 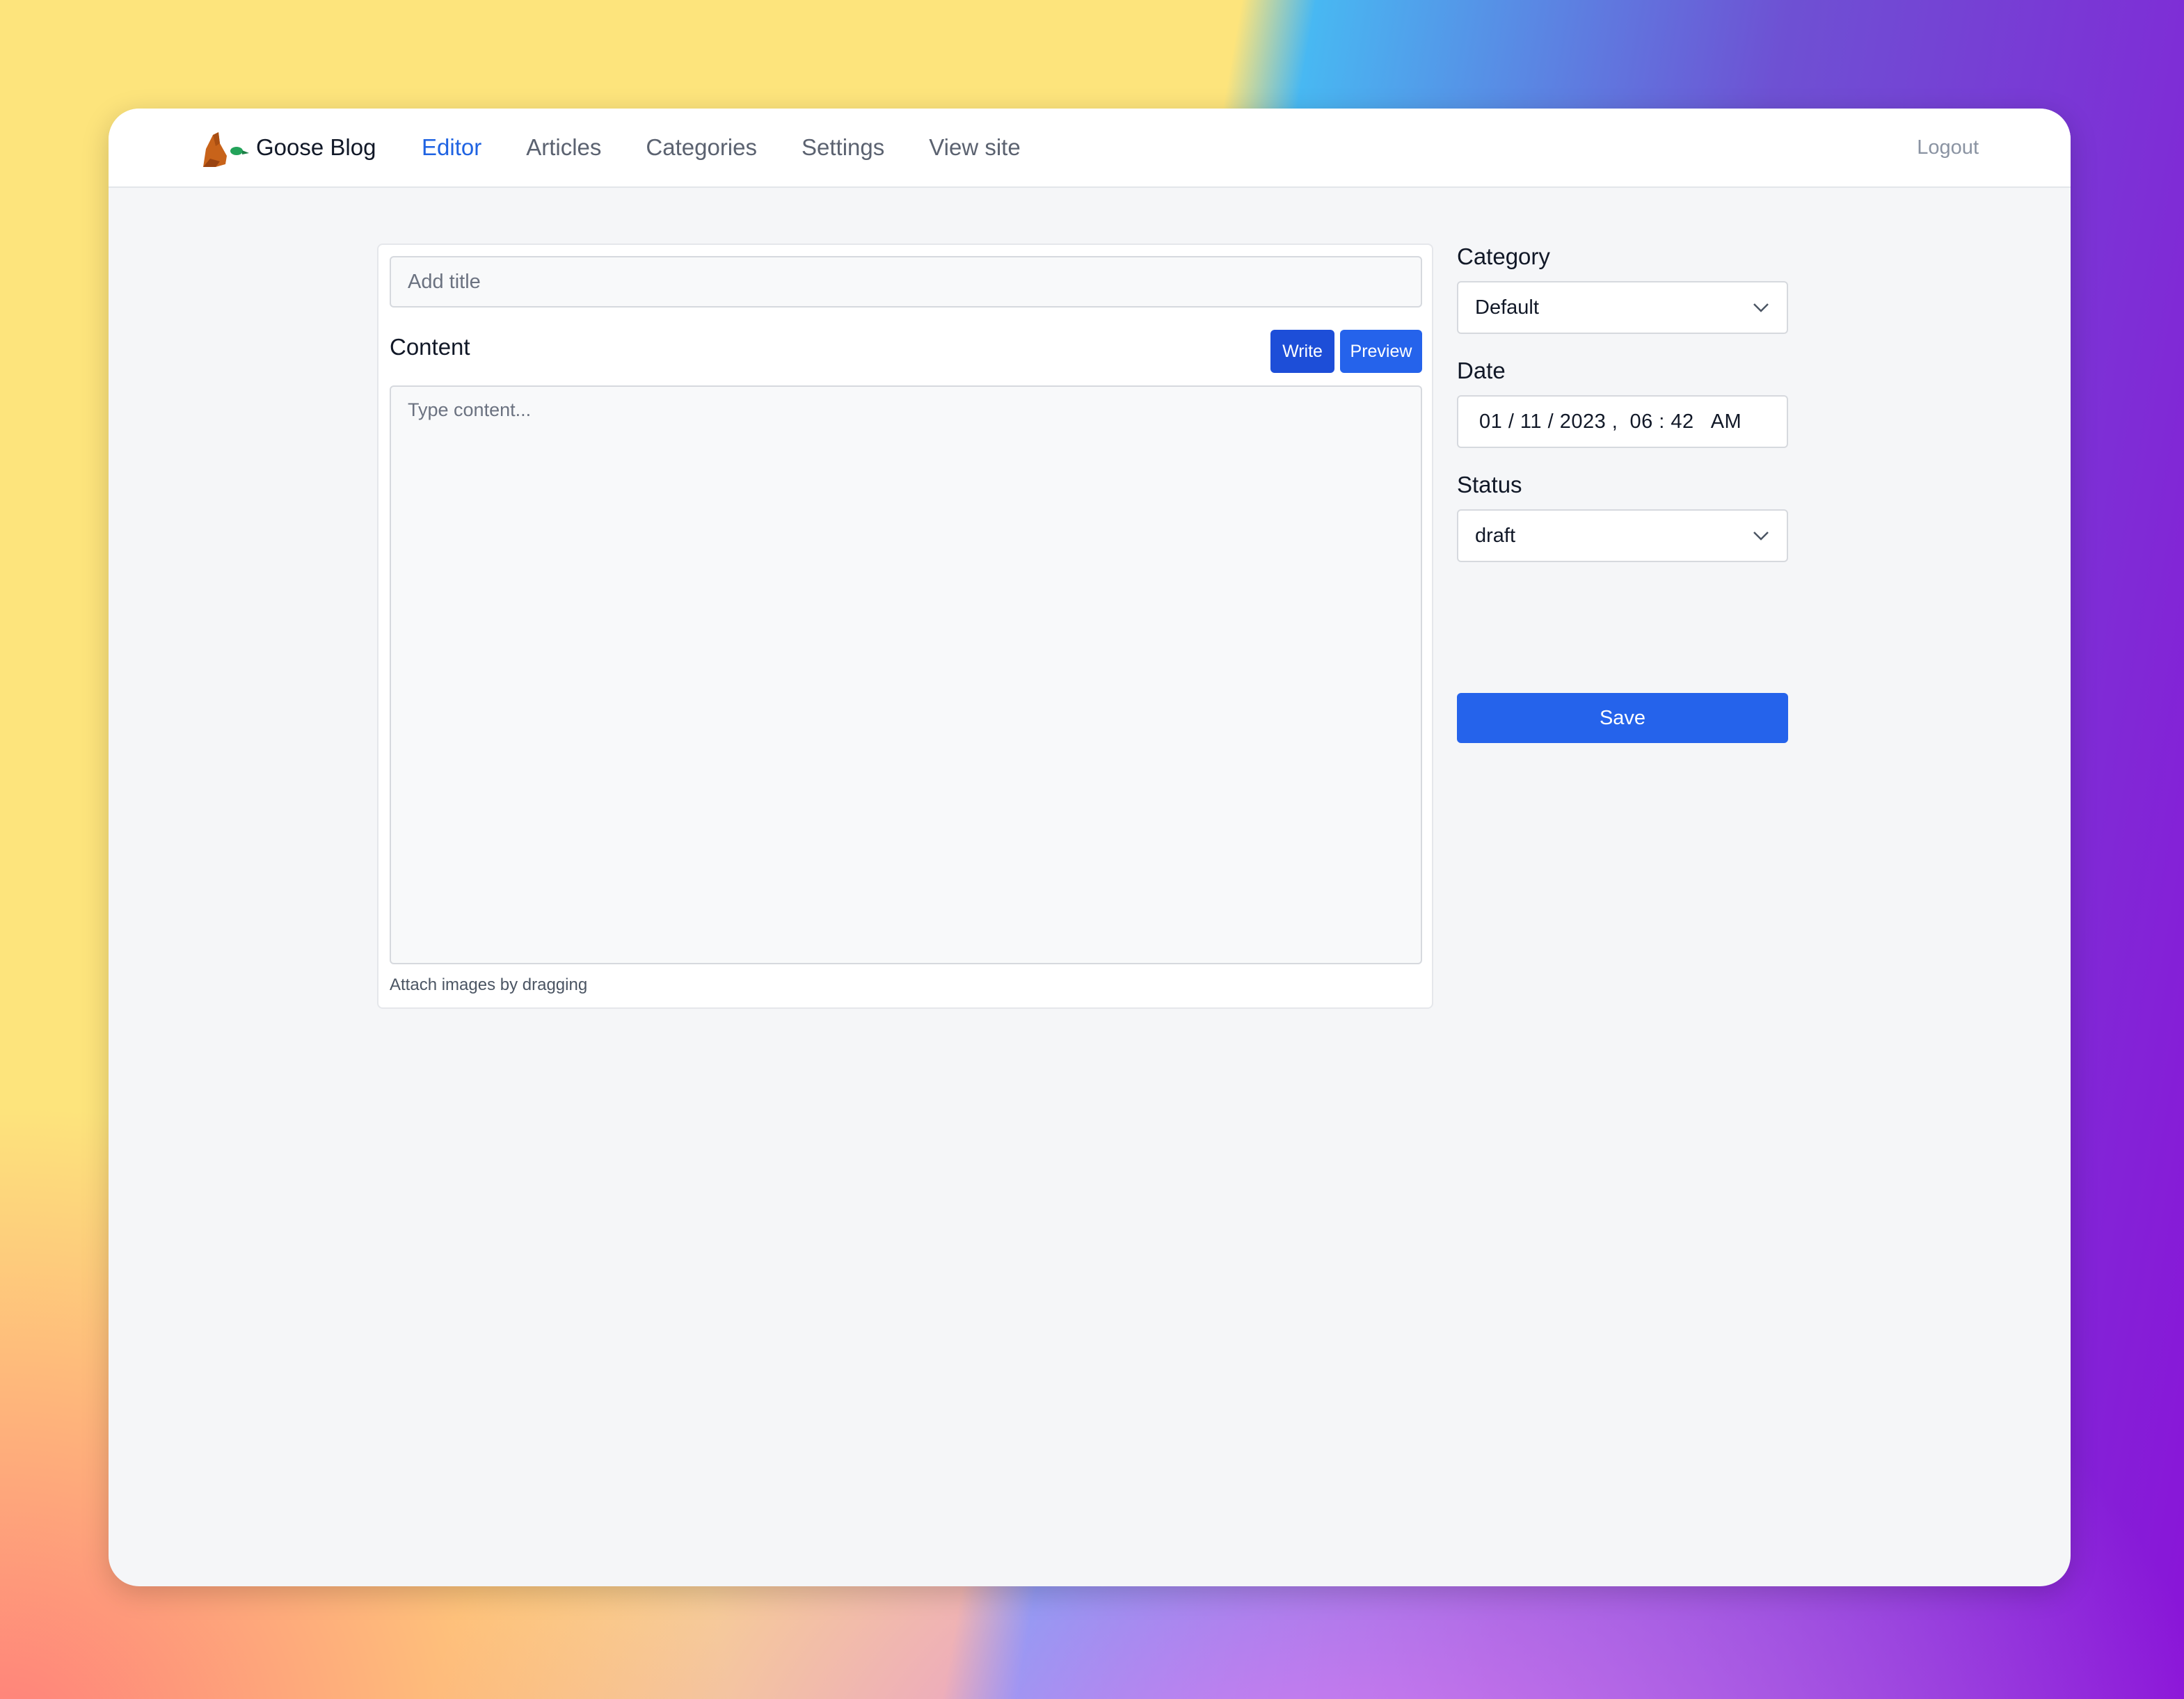 I want to click on date-time-input: 01 / 11 / 2023 , 06 : 42 AM, so click(x=1622, y=421).